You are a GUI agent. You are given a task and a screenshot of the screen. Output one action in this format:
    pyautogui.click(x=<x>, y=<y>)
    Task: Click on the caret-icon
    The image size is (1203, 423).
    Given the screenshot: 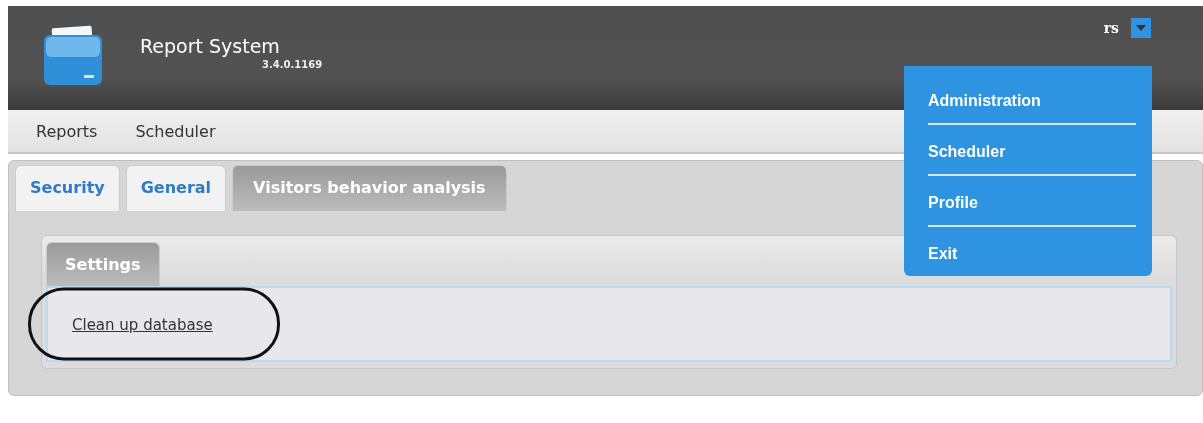 What is the action you would take?
    pyautogui.click(x=1141, y=28)
    